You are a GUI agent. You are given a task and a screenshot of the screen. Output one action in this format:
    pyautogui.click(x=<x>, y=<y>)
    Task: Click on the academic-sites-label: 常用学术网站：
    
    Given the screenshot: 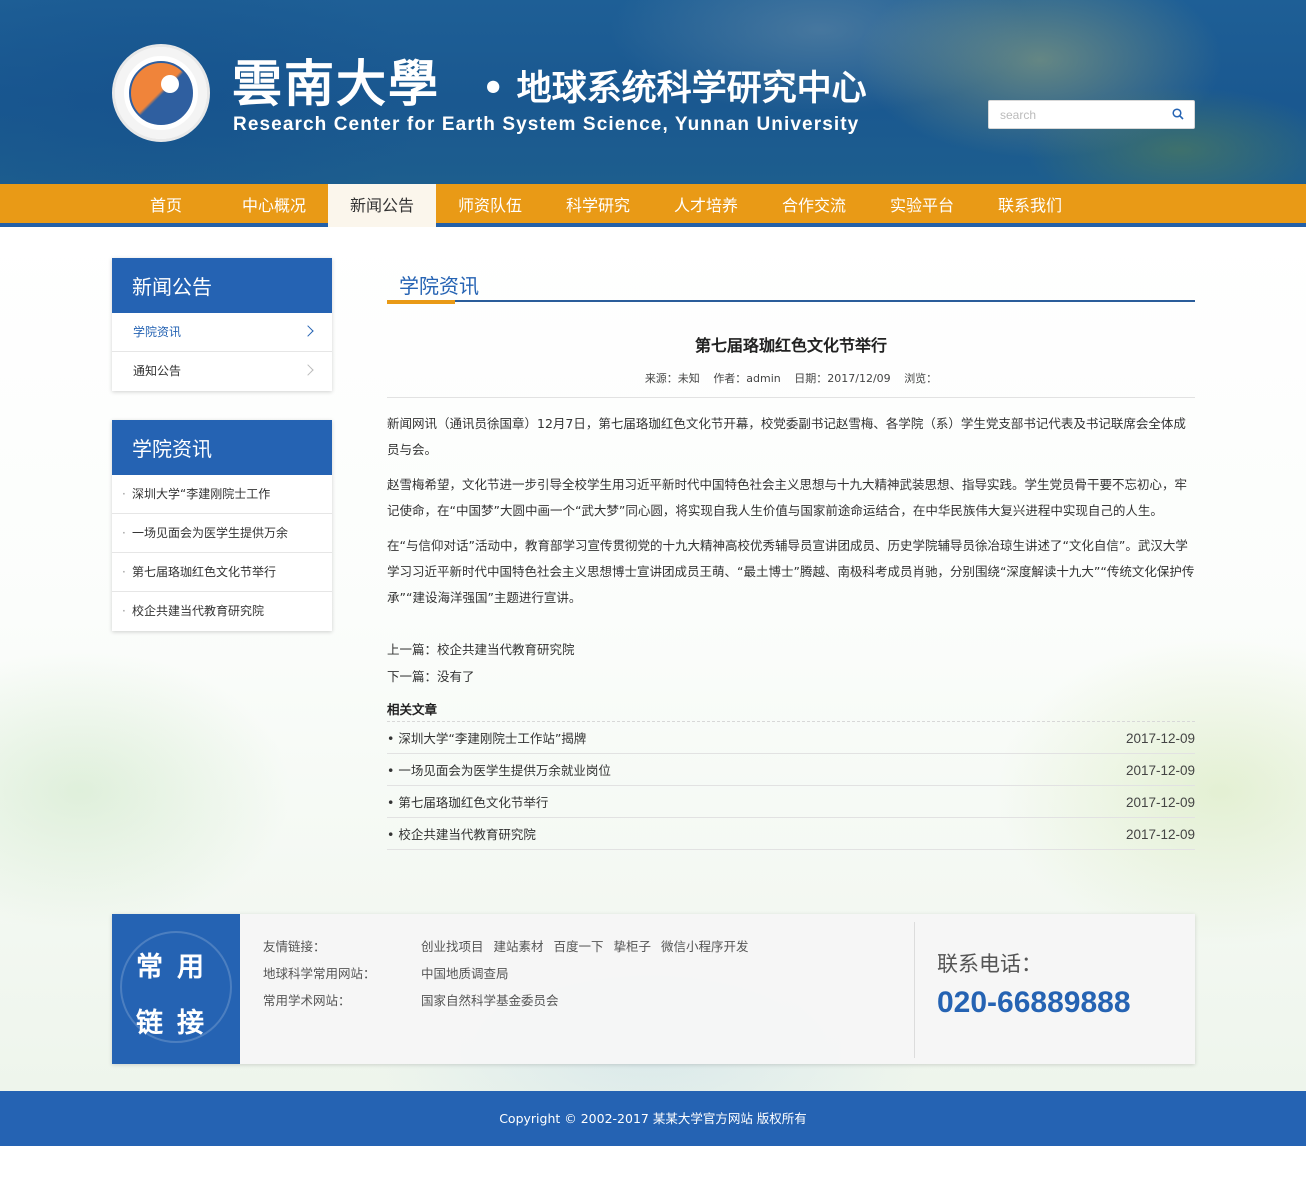 What is the action you would take?
    pyautogui.click(x=307, y=1000)
    